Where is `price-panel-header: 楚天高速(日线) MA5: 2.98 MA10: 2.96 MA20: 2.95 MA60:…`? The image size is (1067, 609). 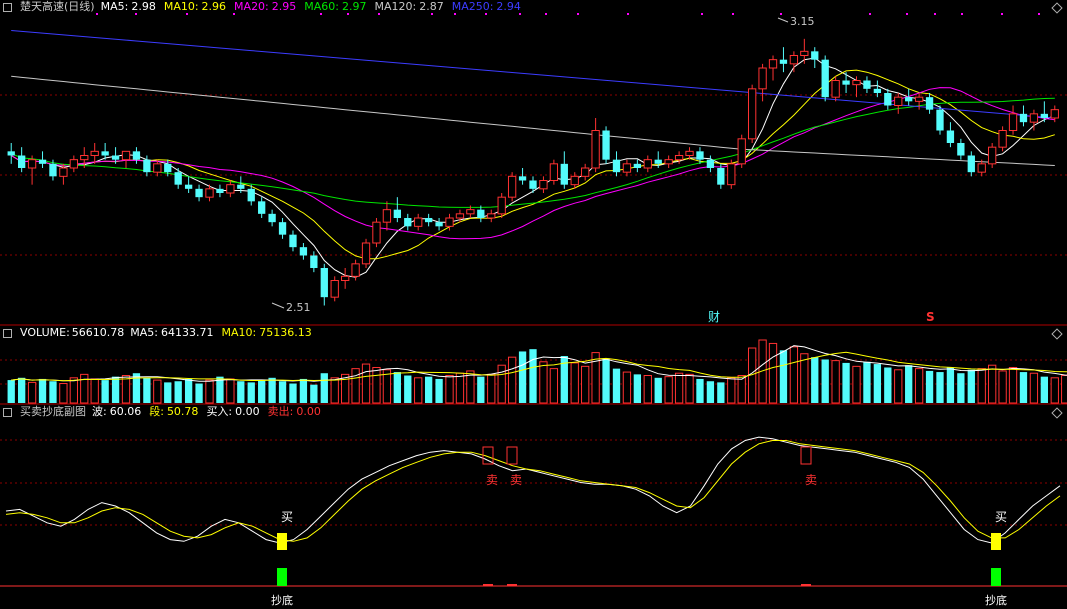 price-panel-header: 楚天高速(日线) MA5: 2.98 MA10: 2.96 MA20: 2.95 MA60:… is located at coordinates (264, 7).